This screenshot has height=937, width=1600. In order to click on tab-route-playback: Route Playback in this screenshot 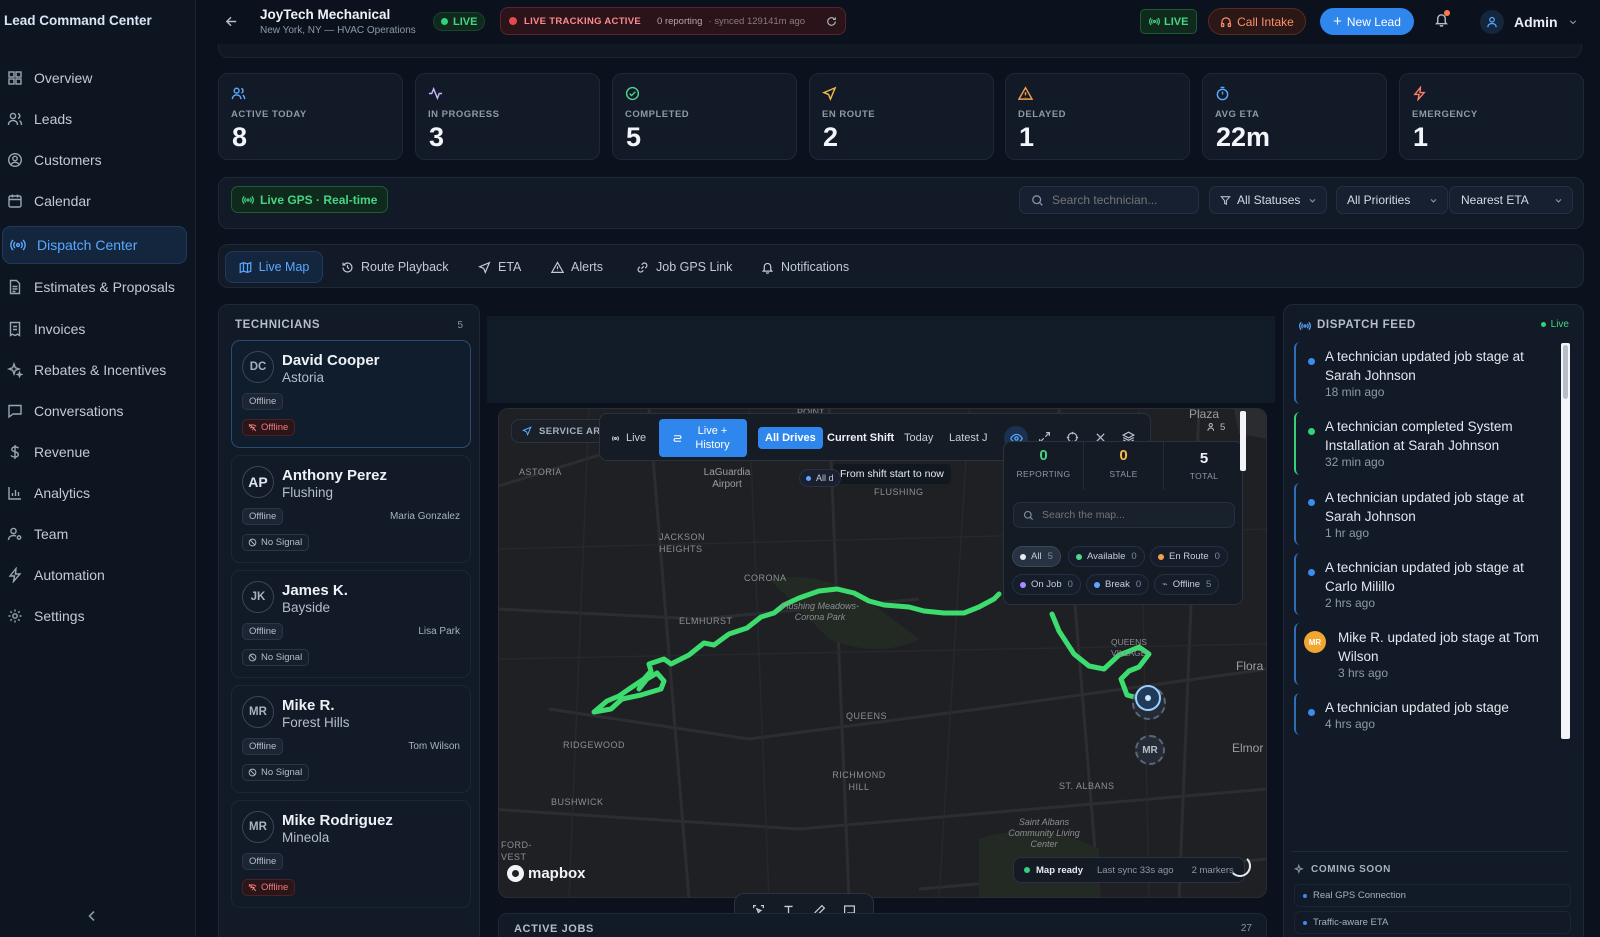, I will do `click(395, 267)`.